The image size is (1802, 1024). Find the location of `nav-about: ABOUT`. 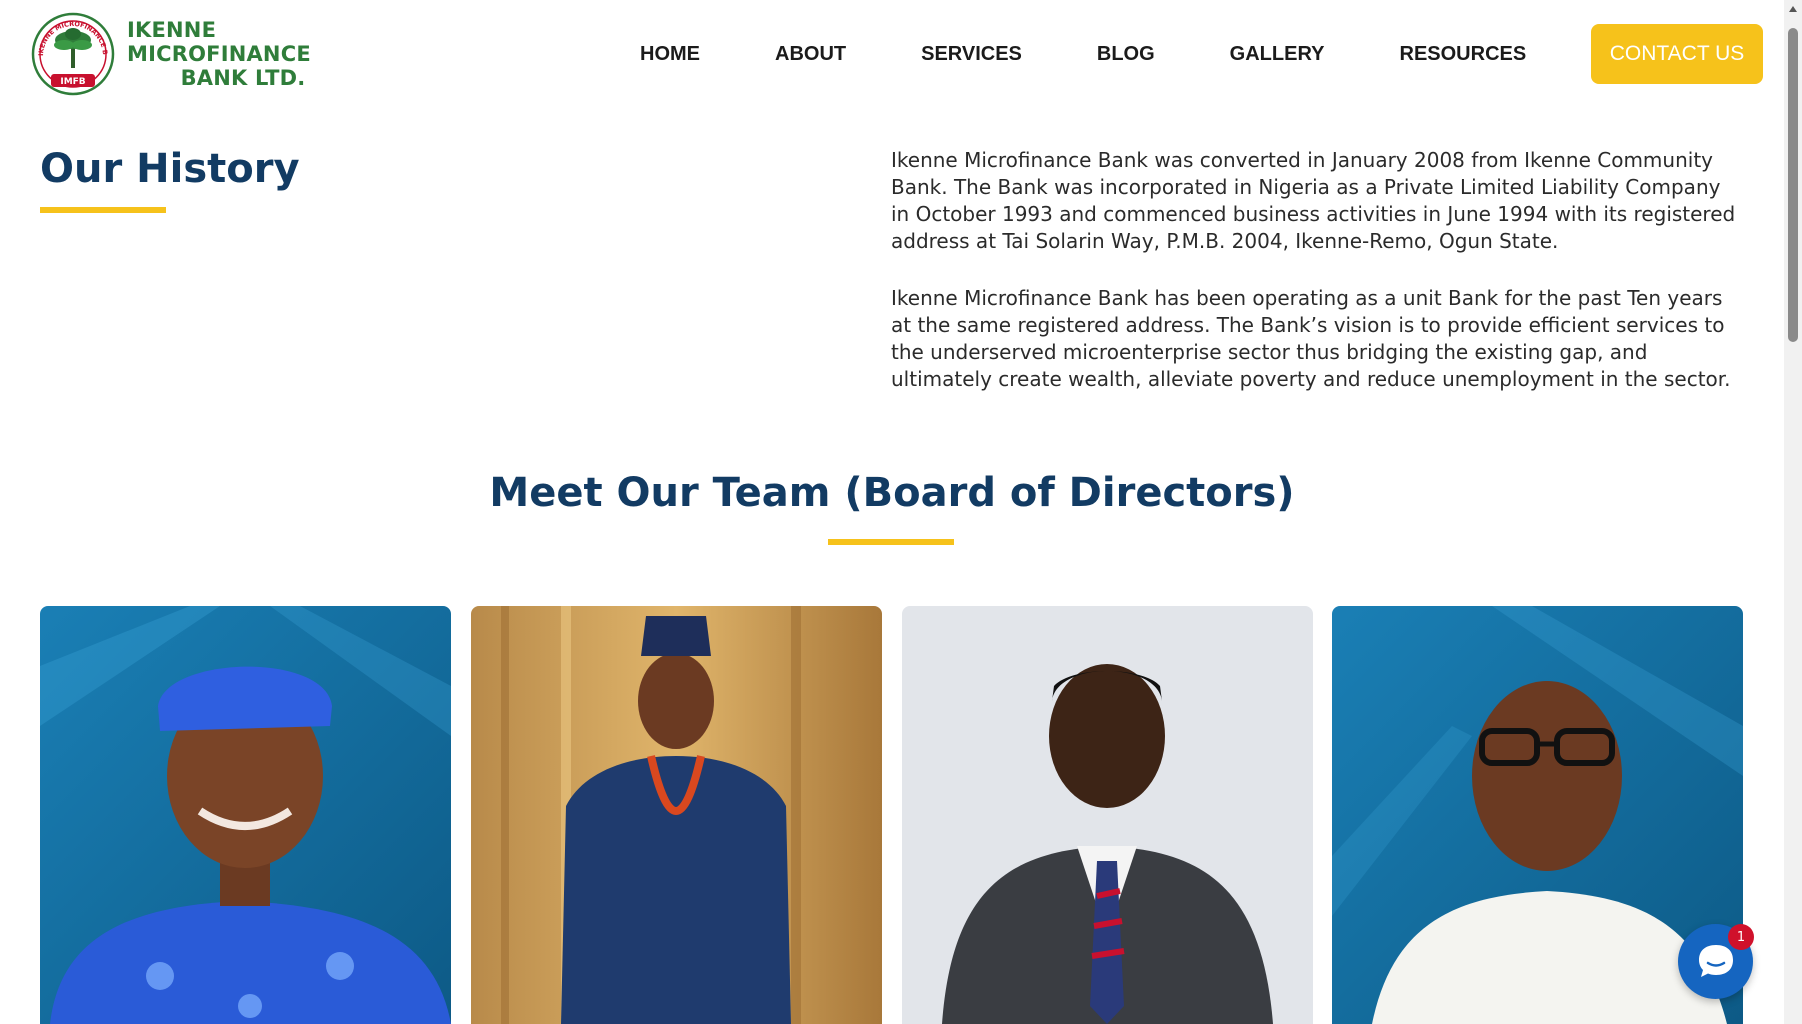

nav-about: ABOUT is located at coordinates (810, 54).